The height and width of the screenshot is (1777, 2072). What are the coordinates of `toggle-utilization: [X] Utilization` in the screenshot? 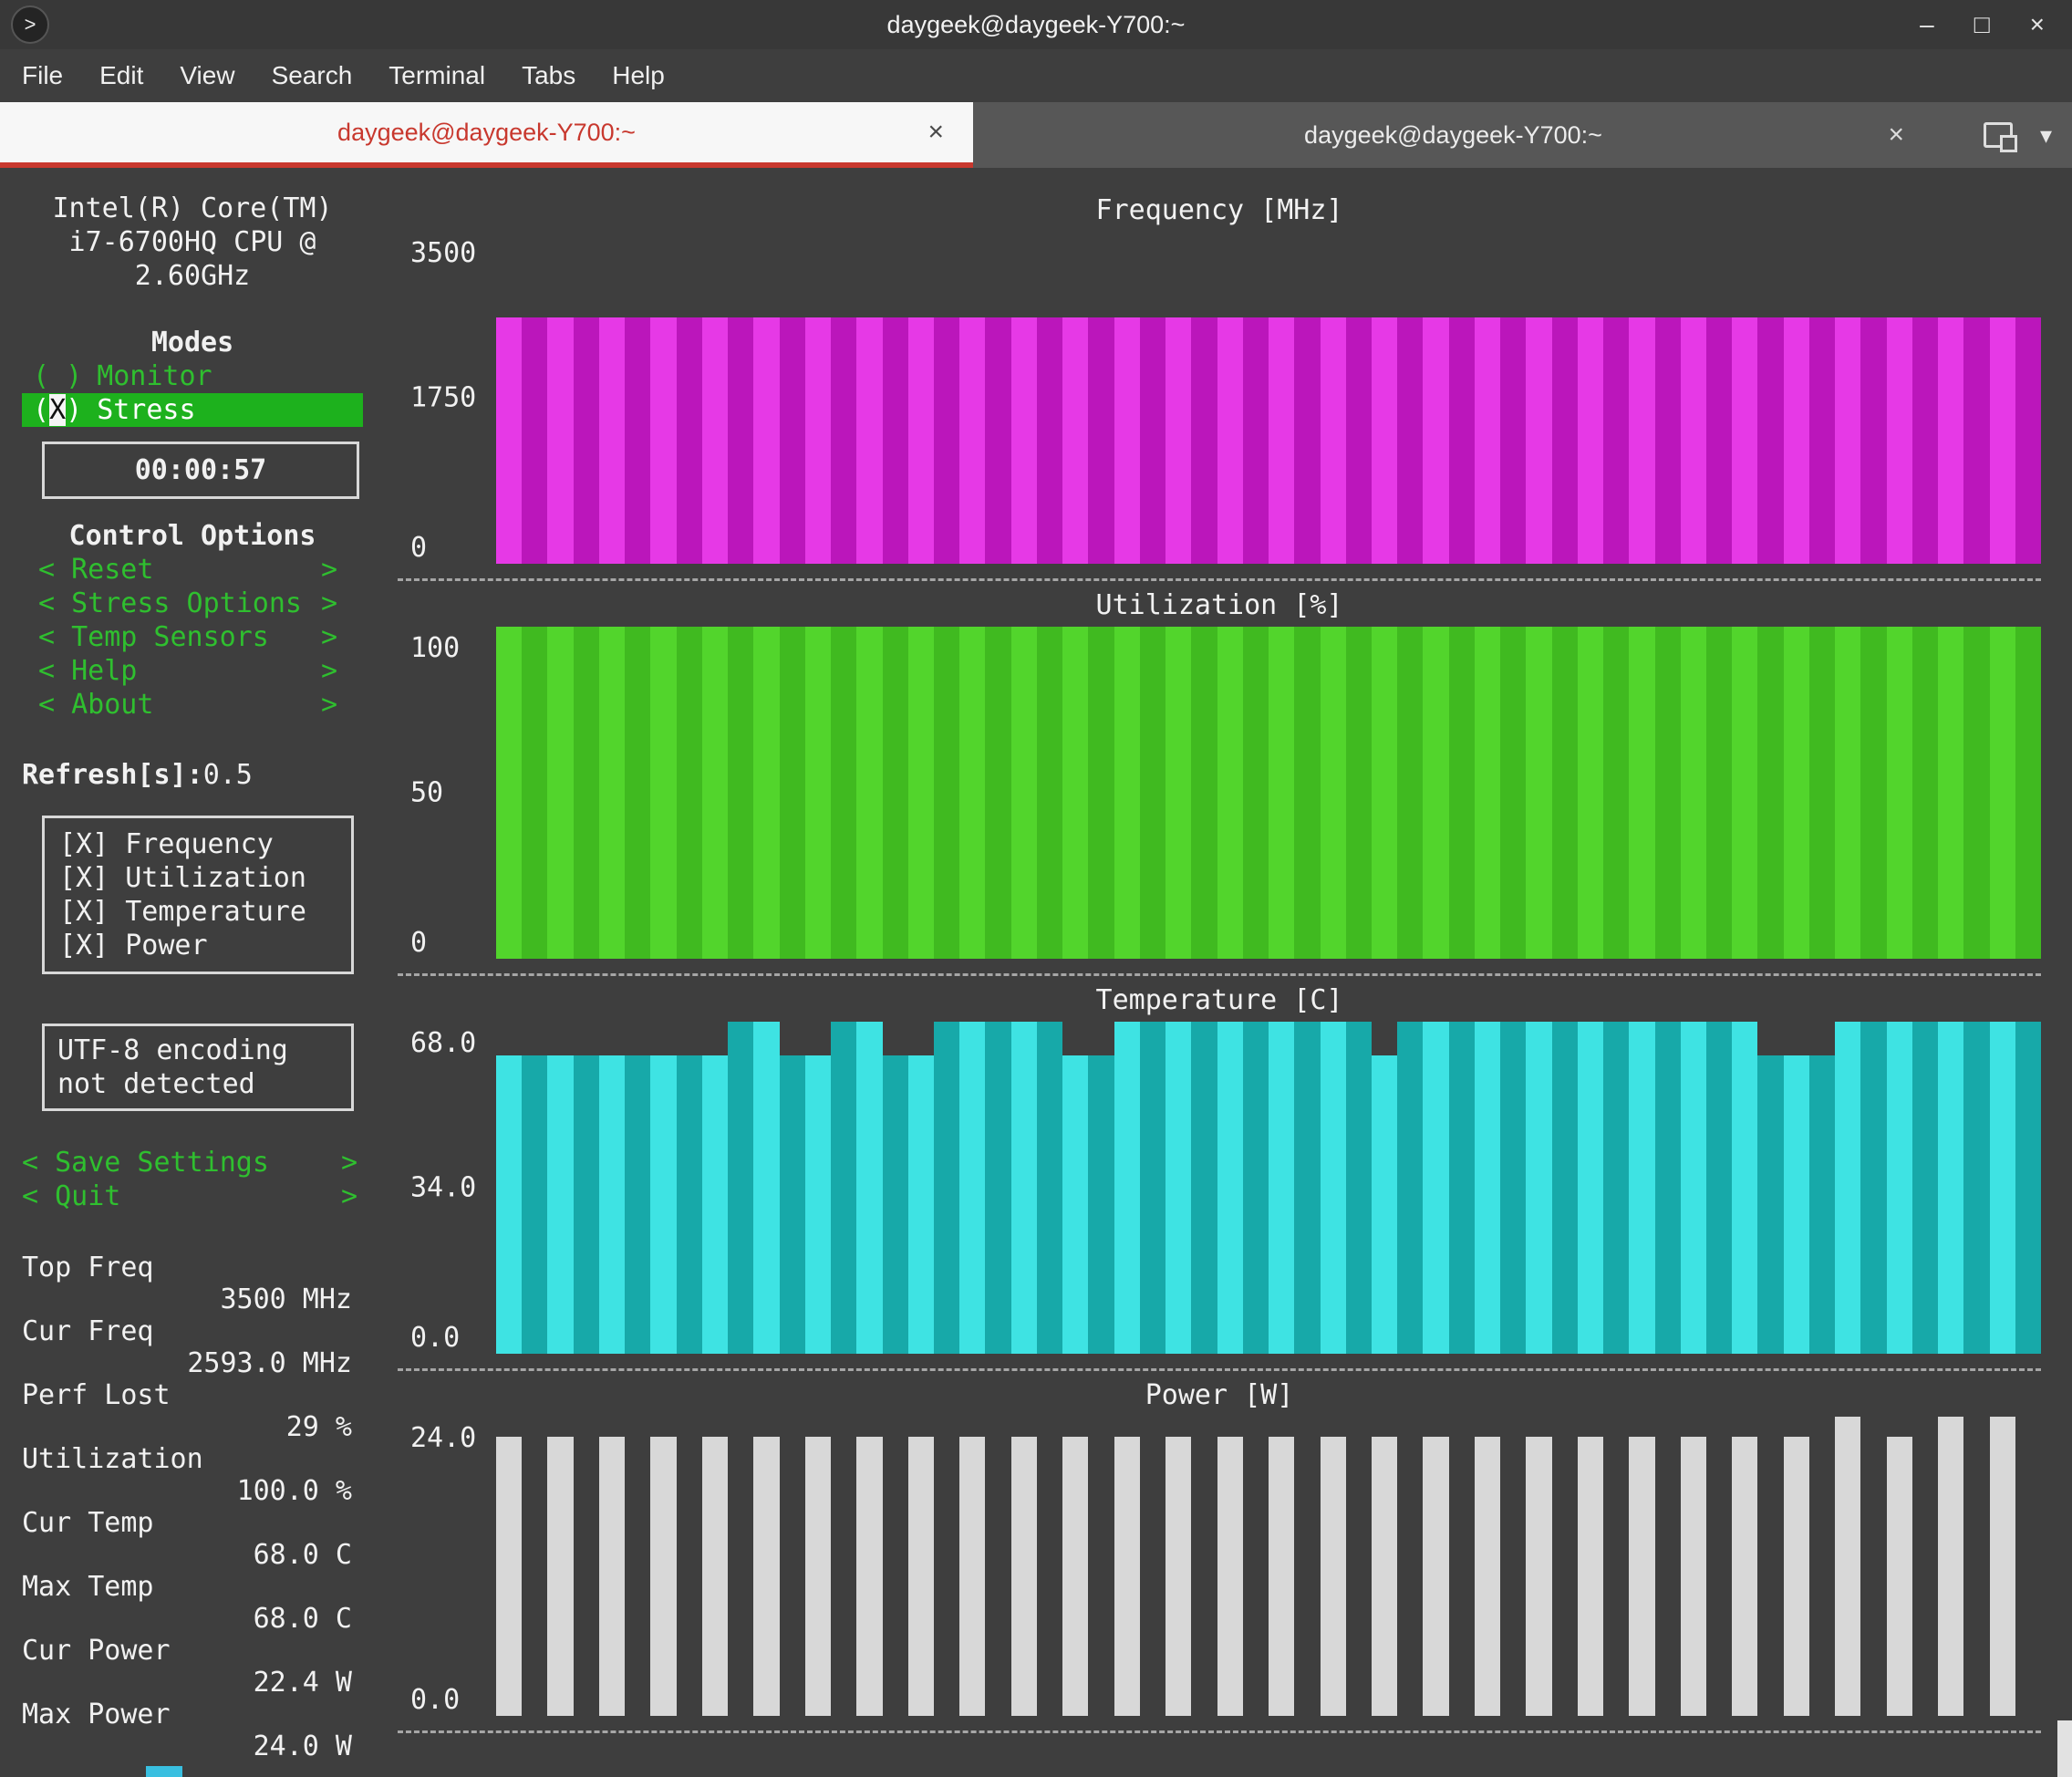 It's located at (198, 878).